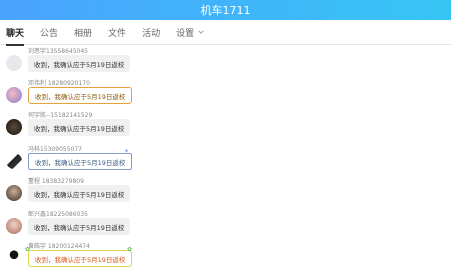 The height and width of the screenshot is (269, 451). I want to click on tab-activities-label: 活动, so click(151, 33).